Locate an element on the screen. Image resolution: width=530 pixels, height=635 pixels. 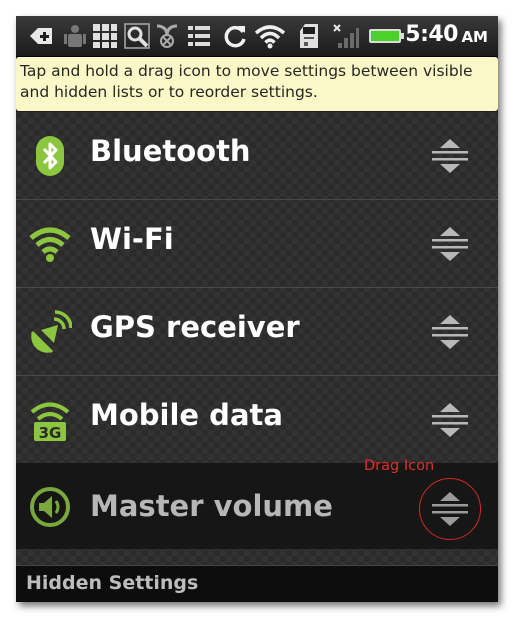
mobile-data-3g-icon: 3G is located at coordinates (50, 420).